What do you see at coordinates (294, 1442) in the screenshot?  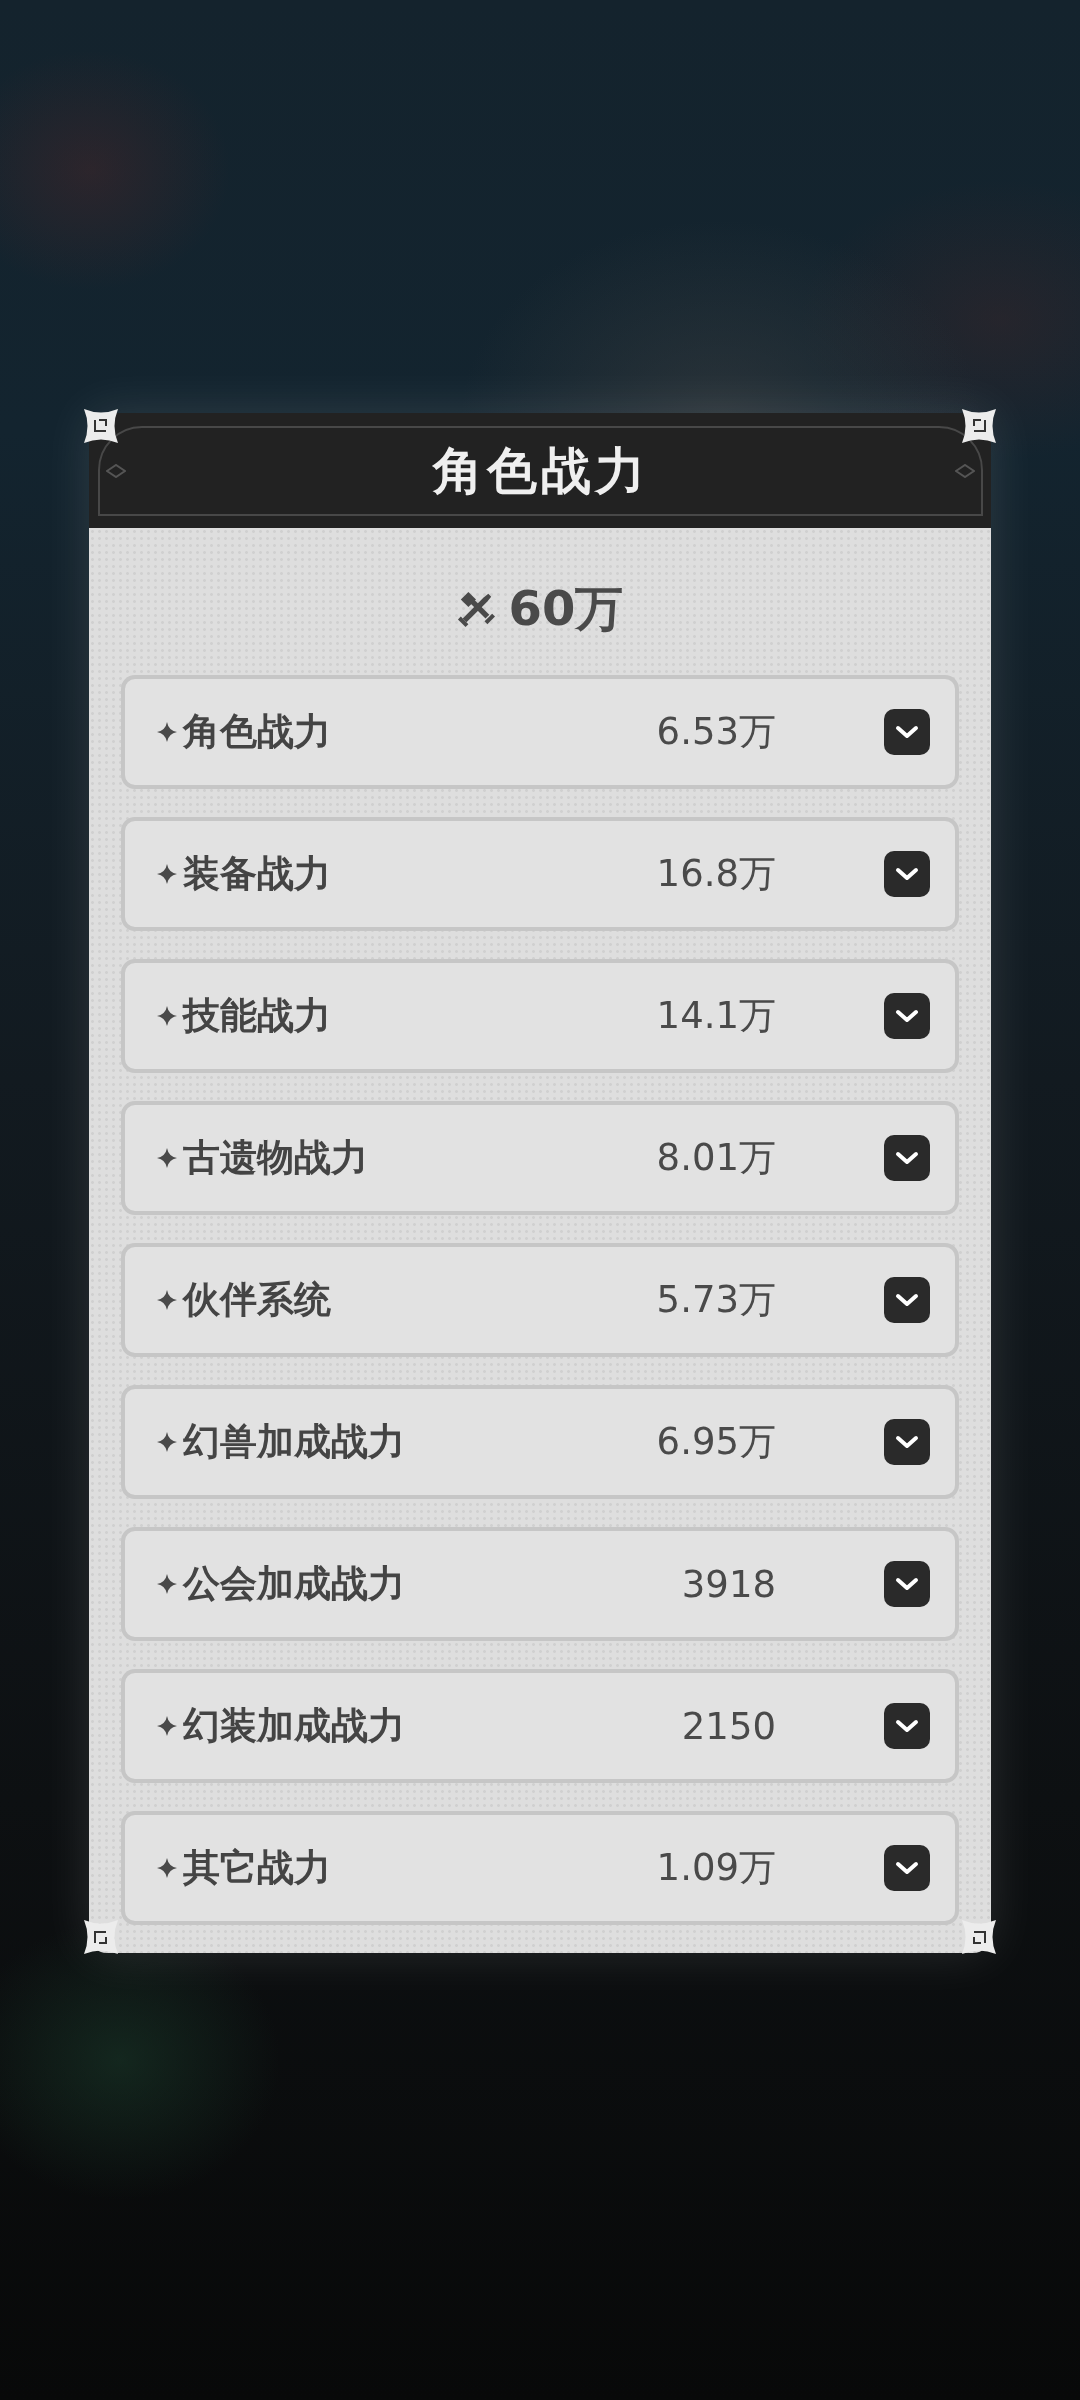 I see `stat-label: 幻兽加成战力` at bounding box center [294, 1442].